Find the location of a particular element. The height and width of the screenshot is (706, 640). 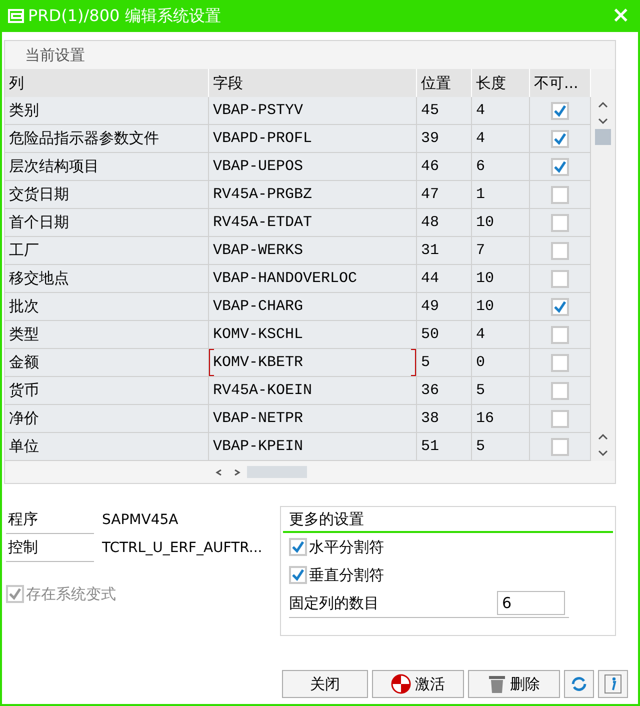

table-cell: RV45A-PRGBZ is located at coordinates (313, 195).